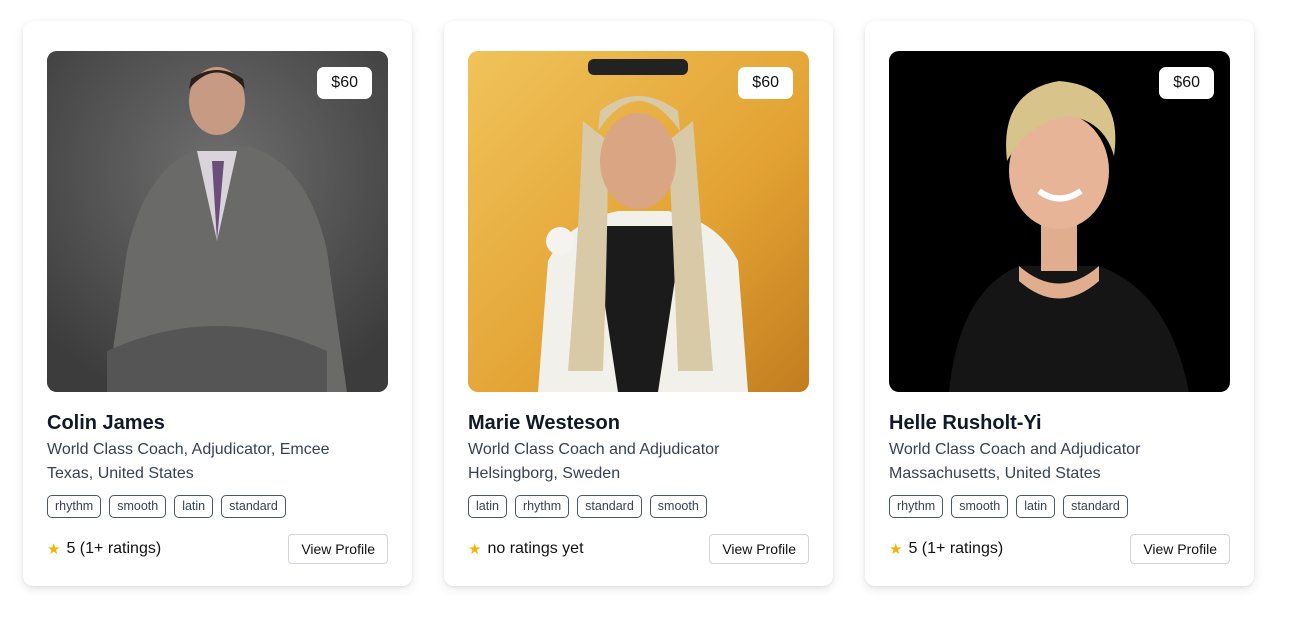  Describe the element at coordinates (120, 473) in the screenshot. I see `coach-location: Texas, United States` at that location.